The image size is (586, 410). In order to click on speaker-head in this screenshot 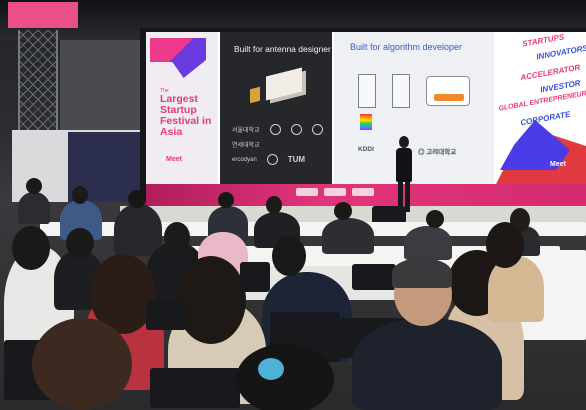, I will do `click(404, 142)`.